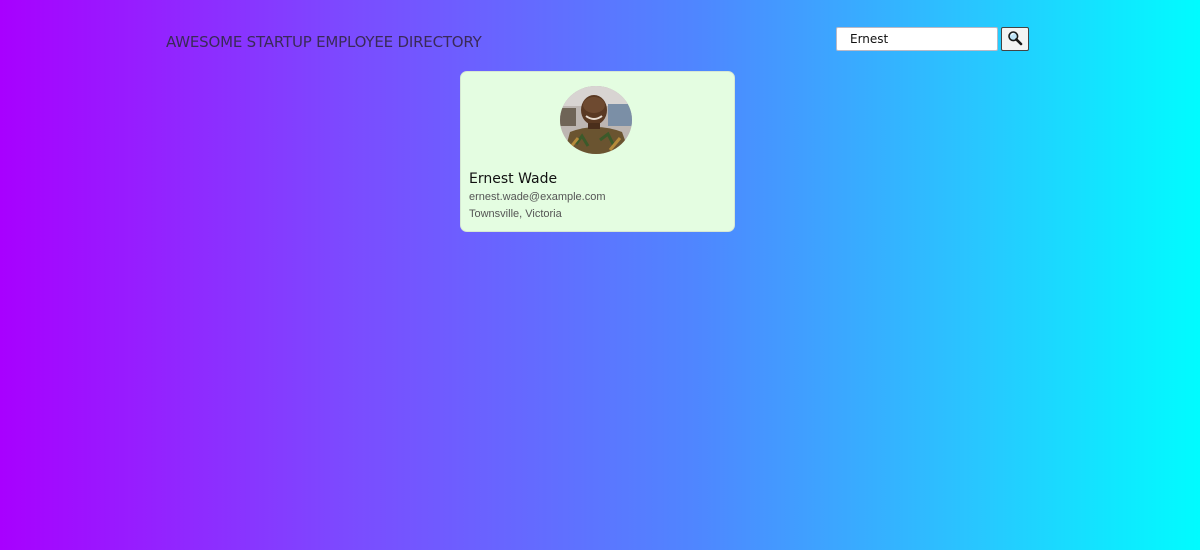  Describe the element at coordinates (917, 39) in the screenshot. I see `search-input` at that location.